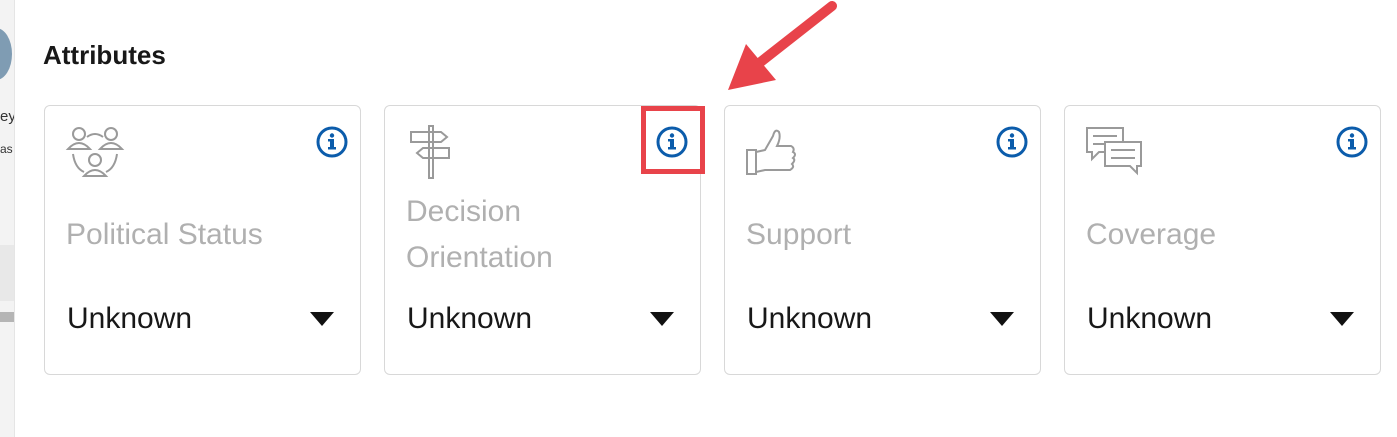 Image resolution: width=1397 pixels, height=437 pixels. I want to click on signpost-icon, so click(435, 154).